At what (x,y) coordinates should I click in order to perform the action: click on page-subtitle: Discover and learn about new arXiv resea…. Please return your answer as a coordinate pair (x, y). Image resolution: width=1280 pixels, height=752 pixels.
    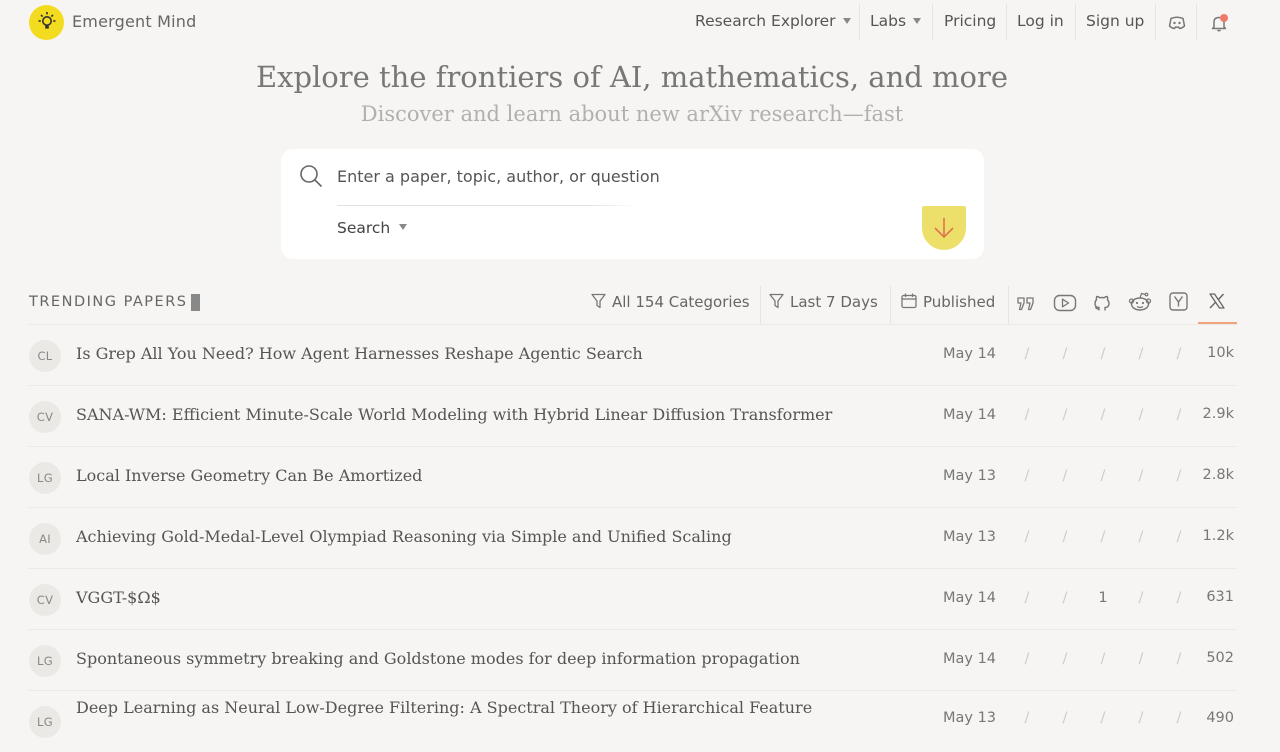
    Looking at the image, I should click on (632, 114).